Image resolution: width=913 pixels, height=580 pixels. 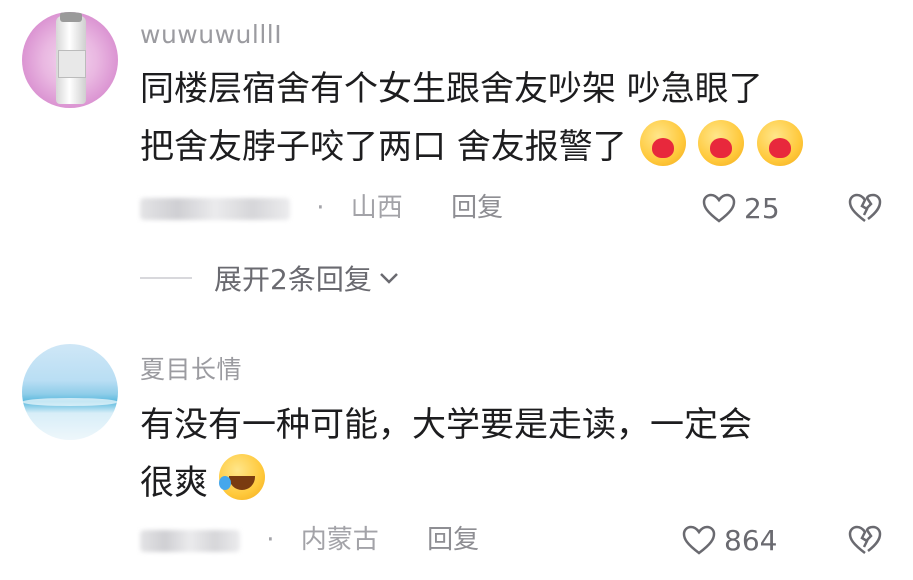 What do you see at coordinates (166, 278) in the screenshot?
I see `divider-line` at bounding box center [166, 278].